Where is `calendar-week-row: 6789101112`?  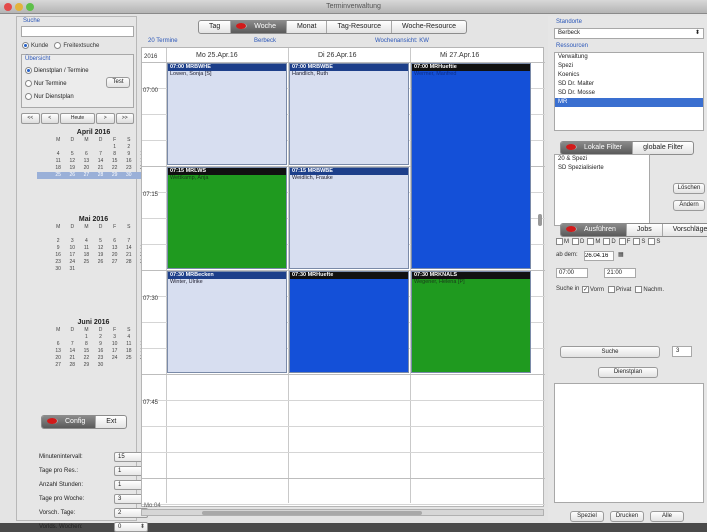 calendar-week-row: 6789101112 is located at coordinates (93, 344).